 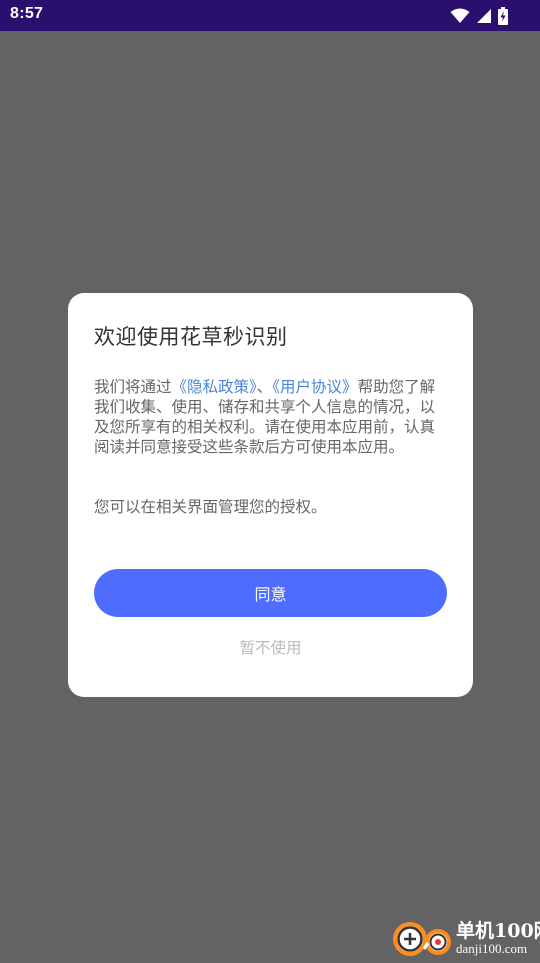 I want to click on decline-button: 暂不使用, so click(x=270, y=647).